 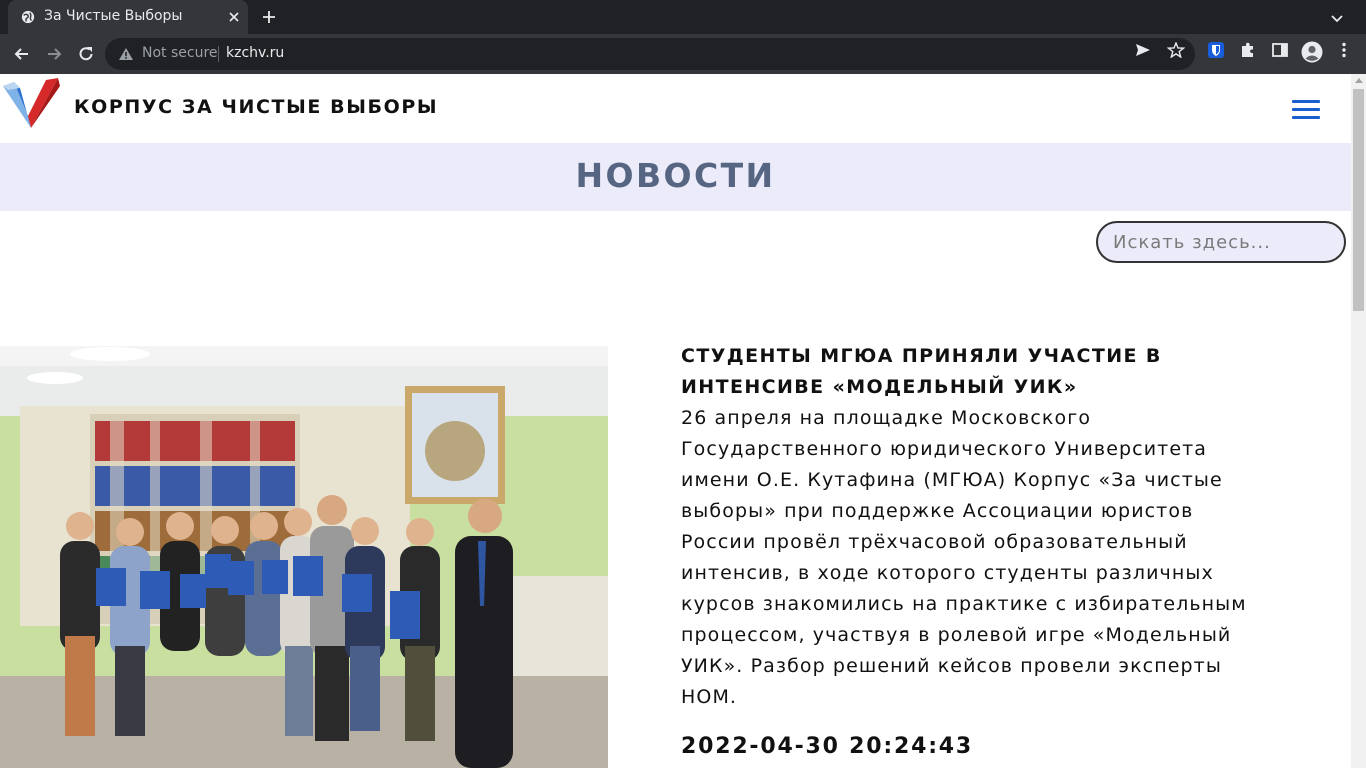 What do you see at coordinates (234, 17) in the screenshot?
I see `close-icon` at bounding box center [234, 17].